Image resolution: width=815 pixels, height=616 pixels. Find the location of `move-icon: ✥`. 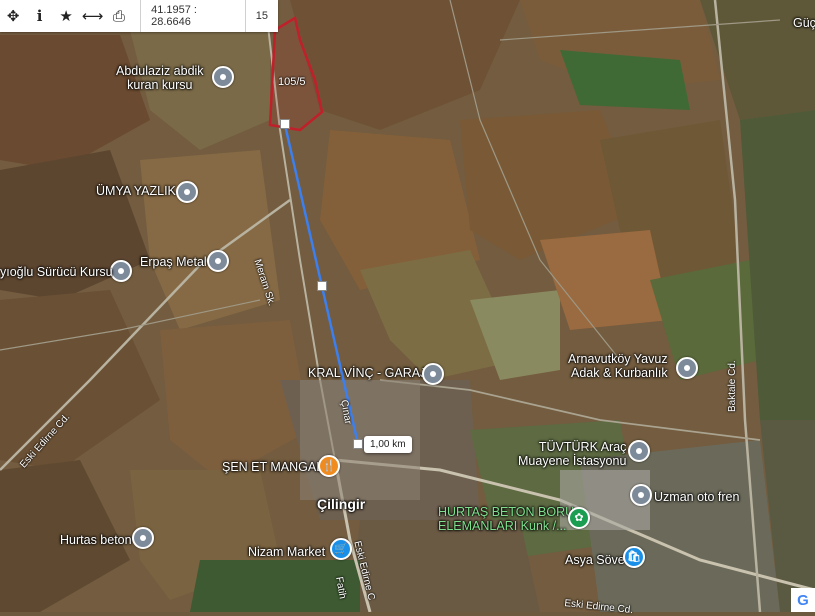

move-icon: ✥ is located at coordinates (13, 16).